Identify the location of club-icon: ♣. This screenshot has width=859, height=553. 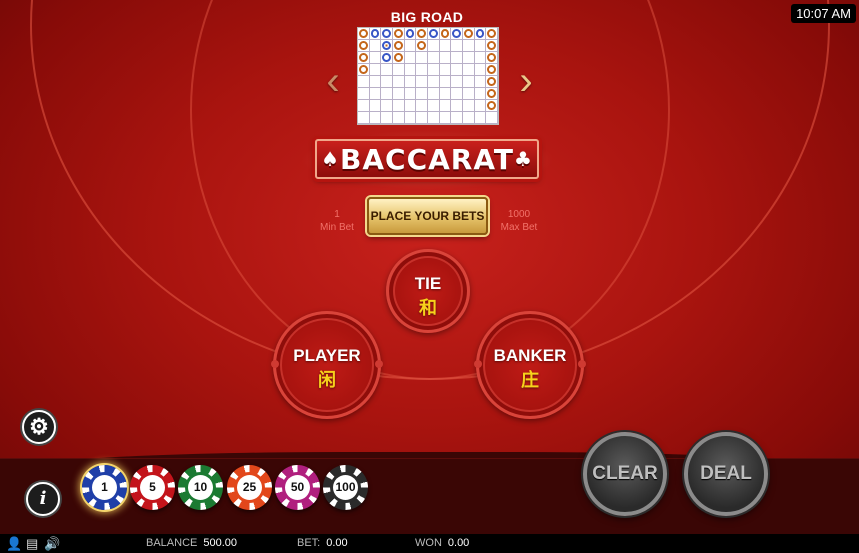
(523, 159).